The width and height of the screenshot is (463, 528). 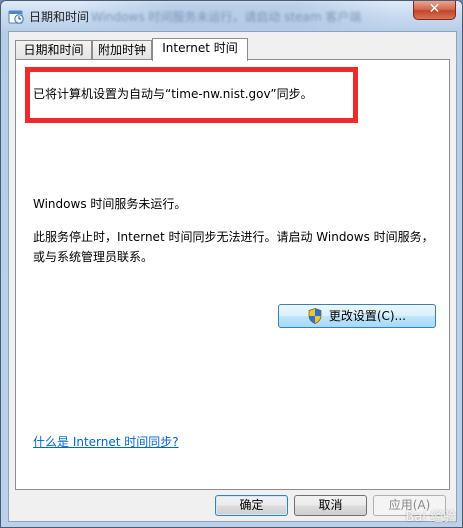 What do you see at coordinates (106, 441) in the screenshot?
I see `help-link: 什么是 Internet 时间同步?` at bounding box center [106, 441].